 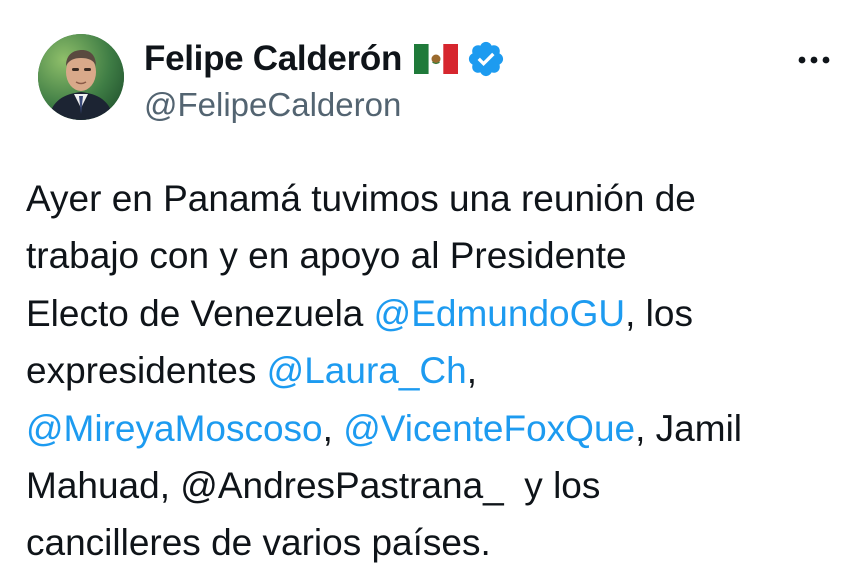 What do you see at coordinates (485, 105) in the screenshot?
I see `user-handle: @FelipeCalderon` at bounding box center [485, 105].